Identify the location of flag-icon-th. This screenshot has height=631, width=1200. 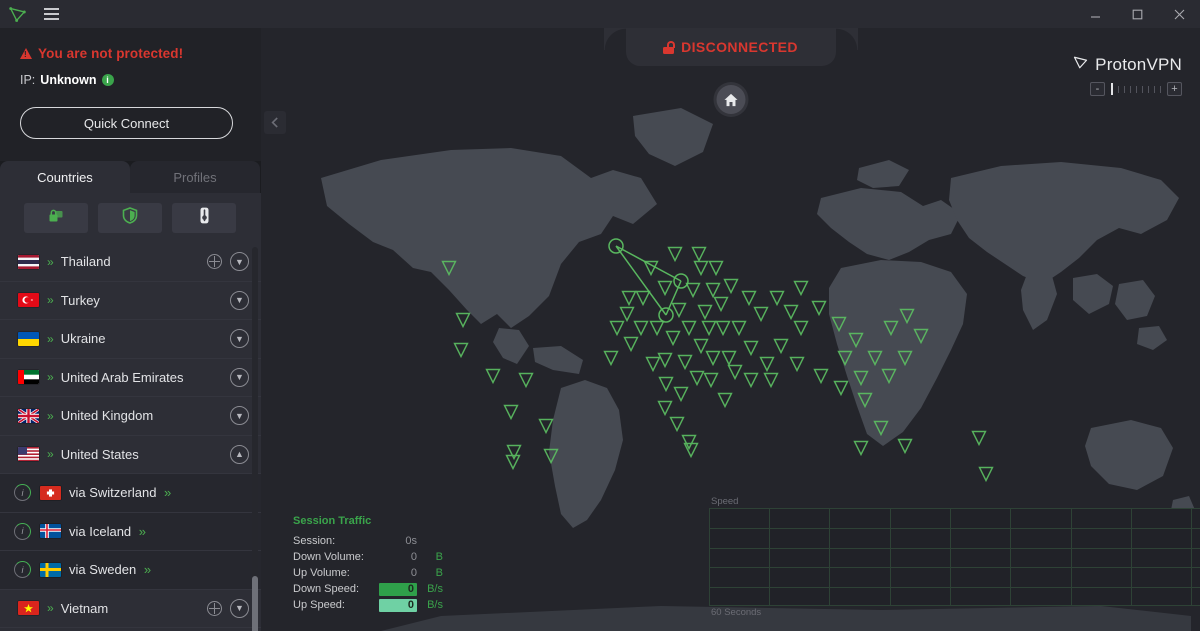
(28, 261).